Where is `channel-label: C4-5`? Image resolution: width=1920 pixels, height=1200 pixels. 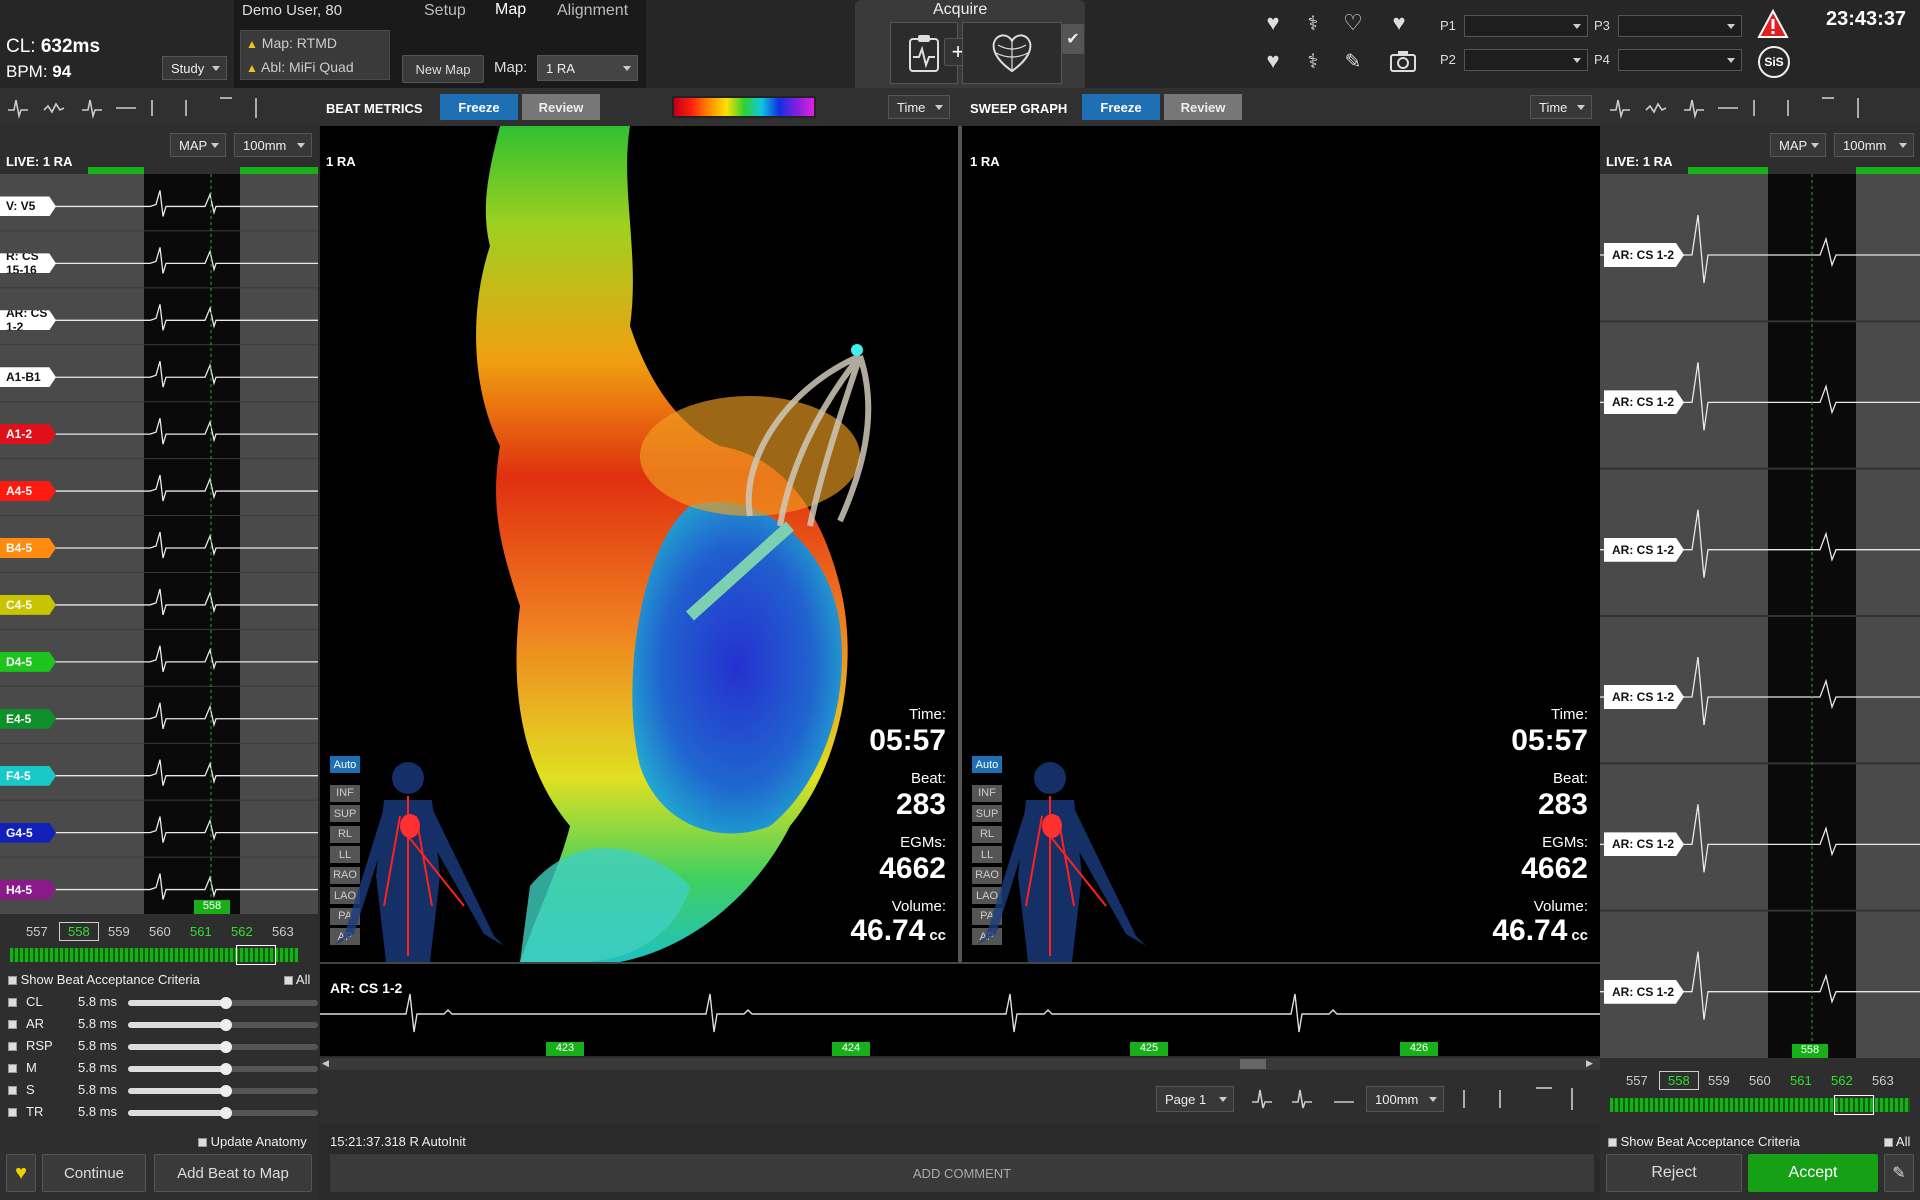
channel-label: C4-5 is located at coordinates (28, 604).